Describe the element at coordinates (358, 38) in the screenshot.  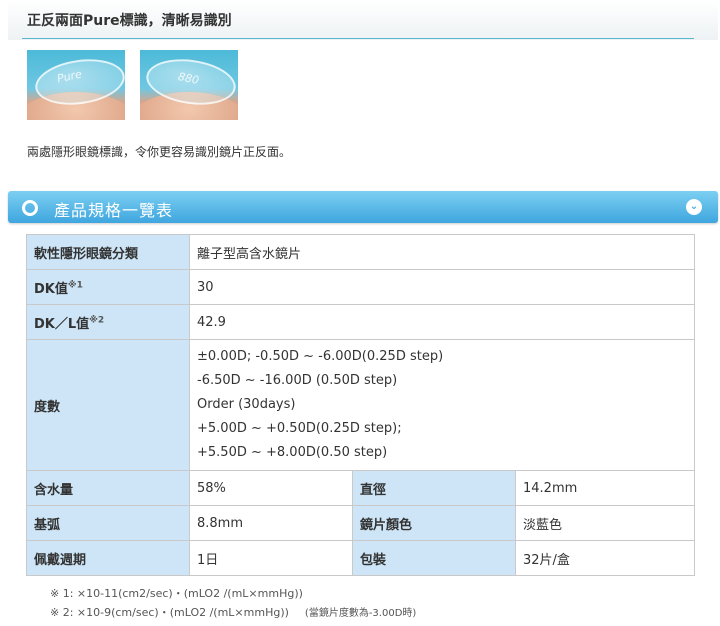
I see `feature-divider` at that location.